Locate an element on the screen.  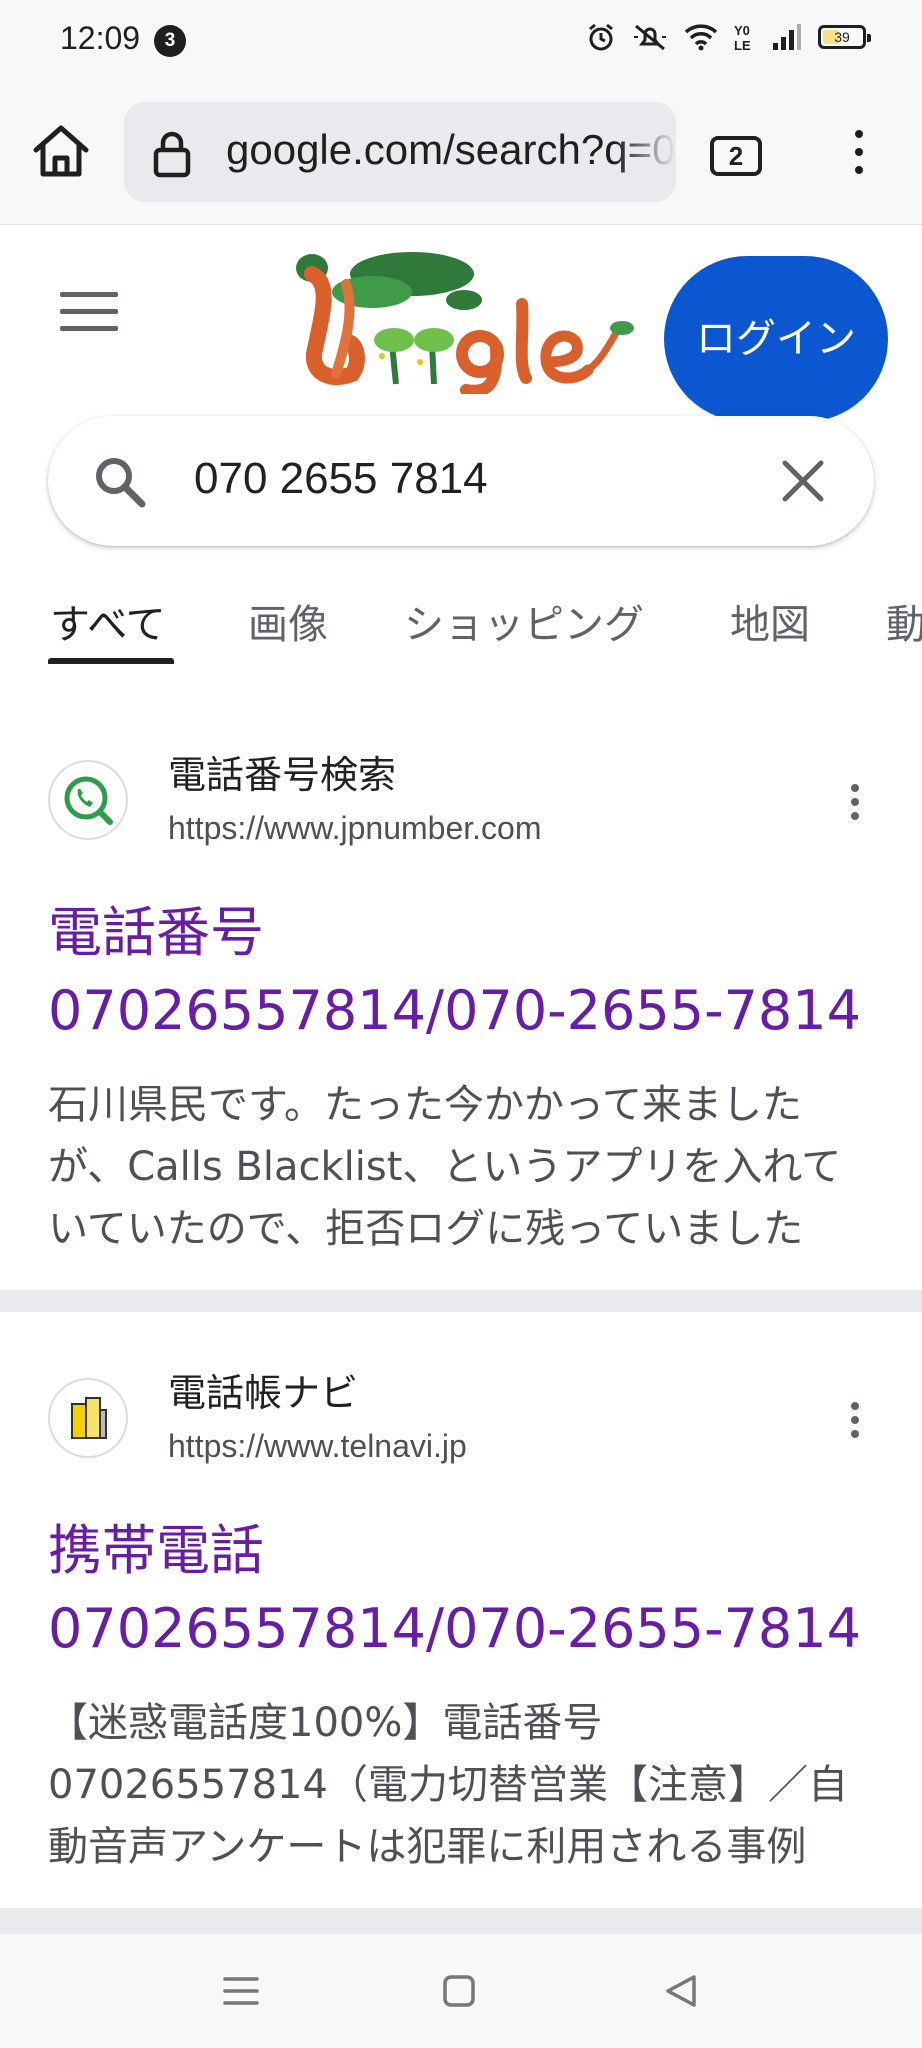
alarm-icon is located at coordinates (601, 37).